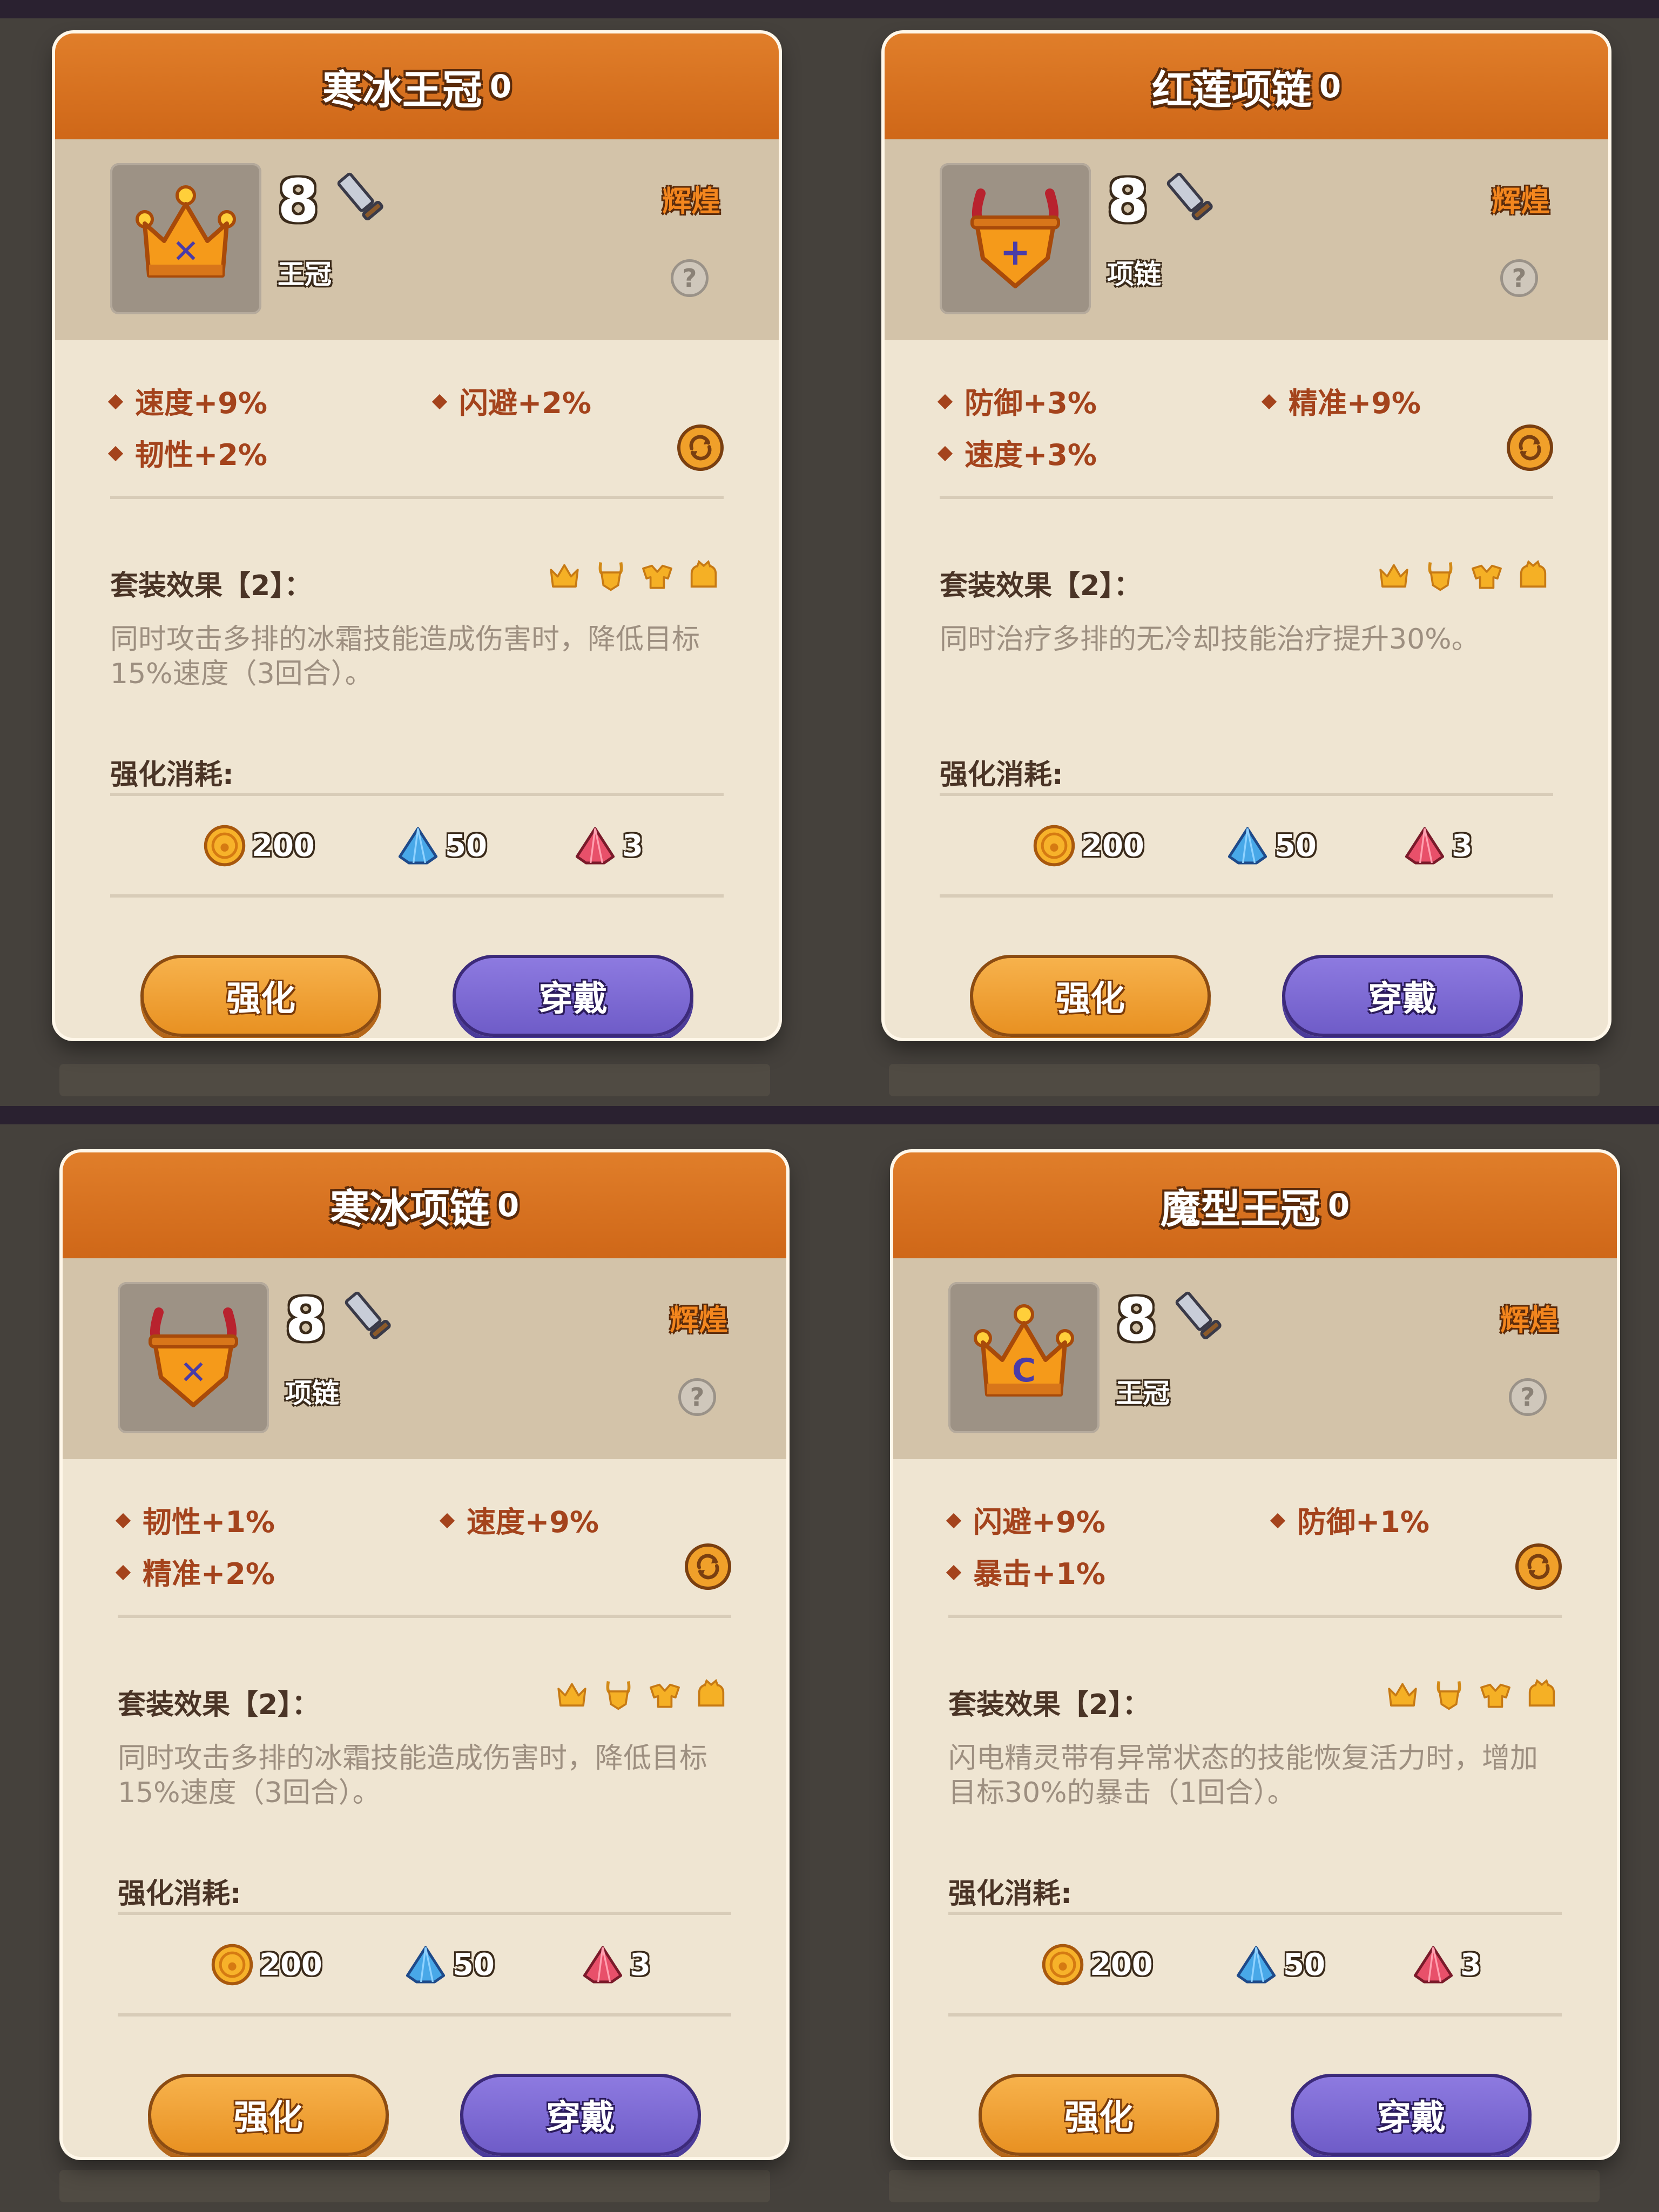  What do you see at coordinates (1210, 639) in the screenshot?
I see `set-effect-description: 同时治疗多排的无冷却技能治疗提升30%。` at bounding box center [1210, 639].